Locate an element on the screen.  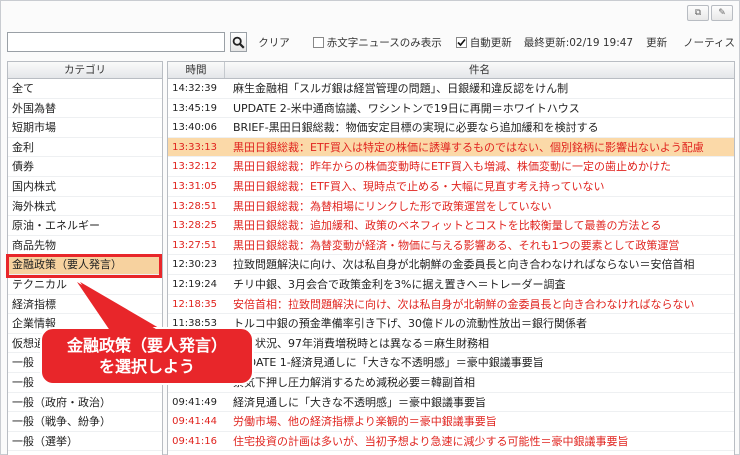
news-title: 今の状況、97年消費増税時とは異なる＝麻生財務相 is located at coordinates (361, 343).